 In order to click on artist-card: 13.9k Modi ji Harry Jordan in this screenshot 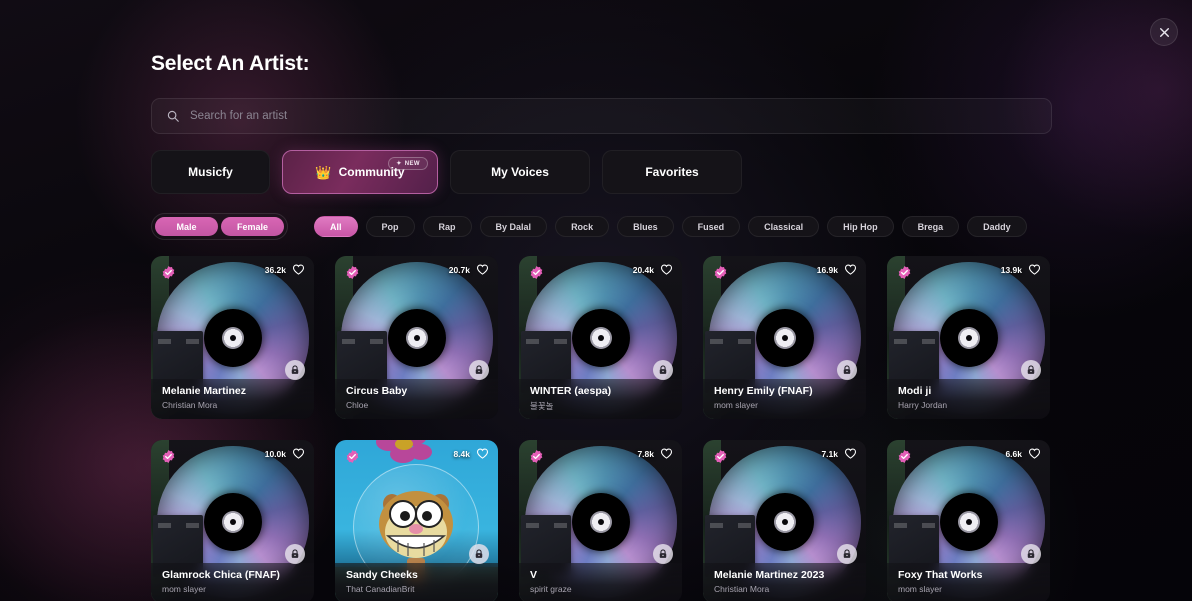, I will do `click(968, 337)`.